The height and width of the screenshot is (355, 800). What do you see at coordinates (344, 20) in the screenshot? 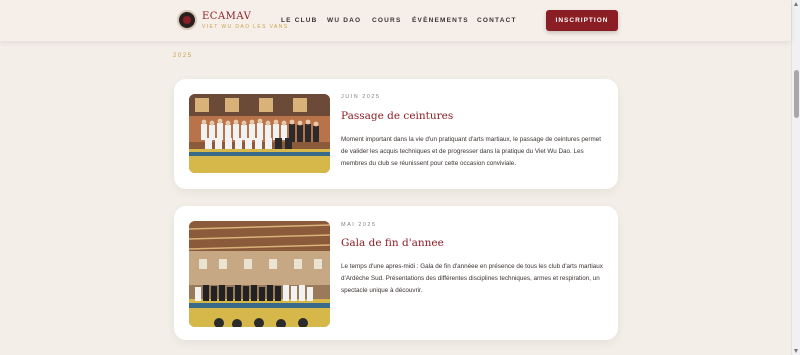
I see `nav-wu-dao: WU DAO` at bounding box center [344, 20].